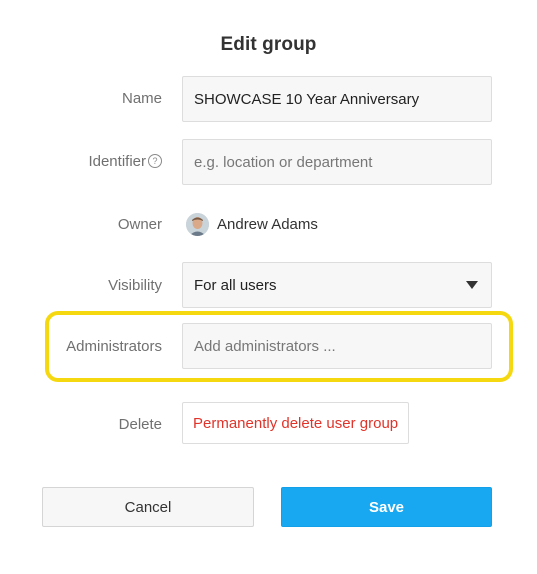 This screenshot has width=537, height=574. Describe the element at coordinates (117, 161) in the screenshot. I see `identifier-label: Identifier` at that location.